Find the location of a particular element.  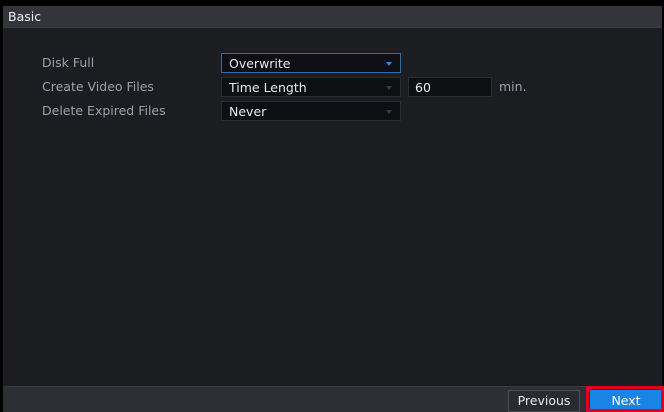

create-video-files-select: Time Length is located at coordinates (311, 87).